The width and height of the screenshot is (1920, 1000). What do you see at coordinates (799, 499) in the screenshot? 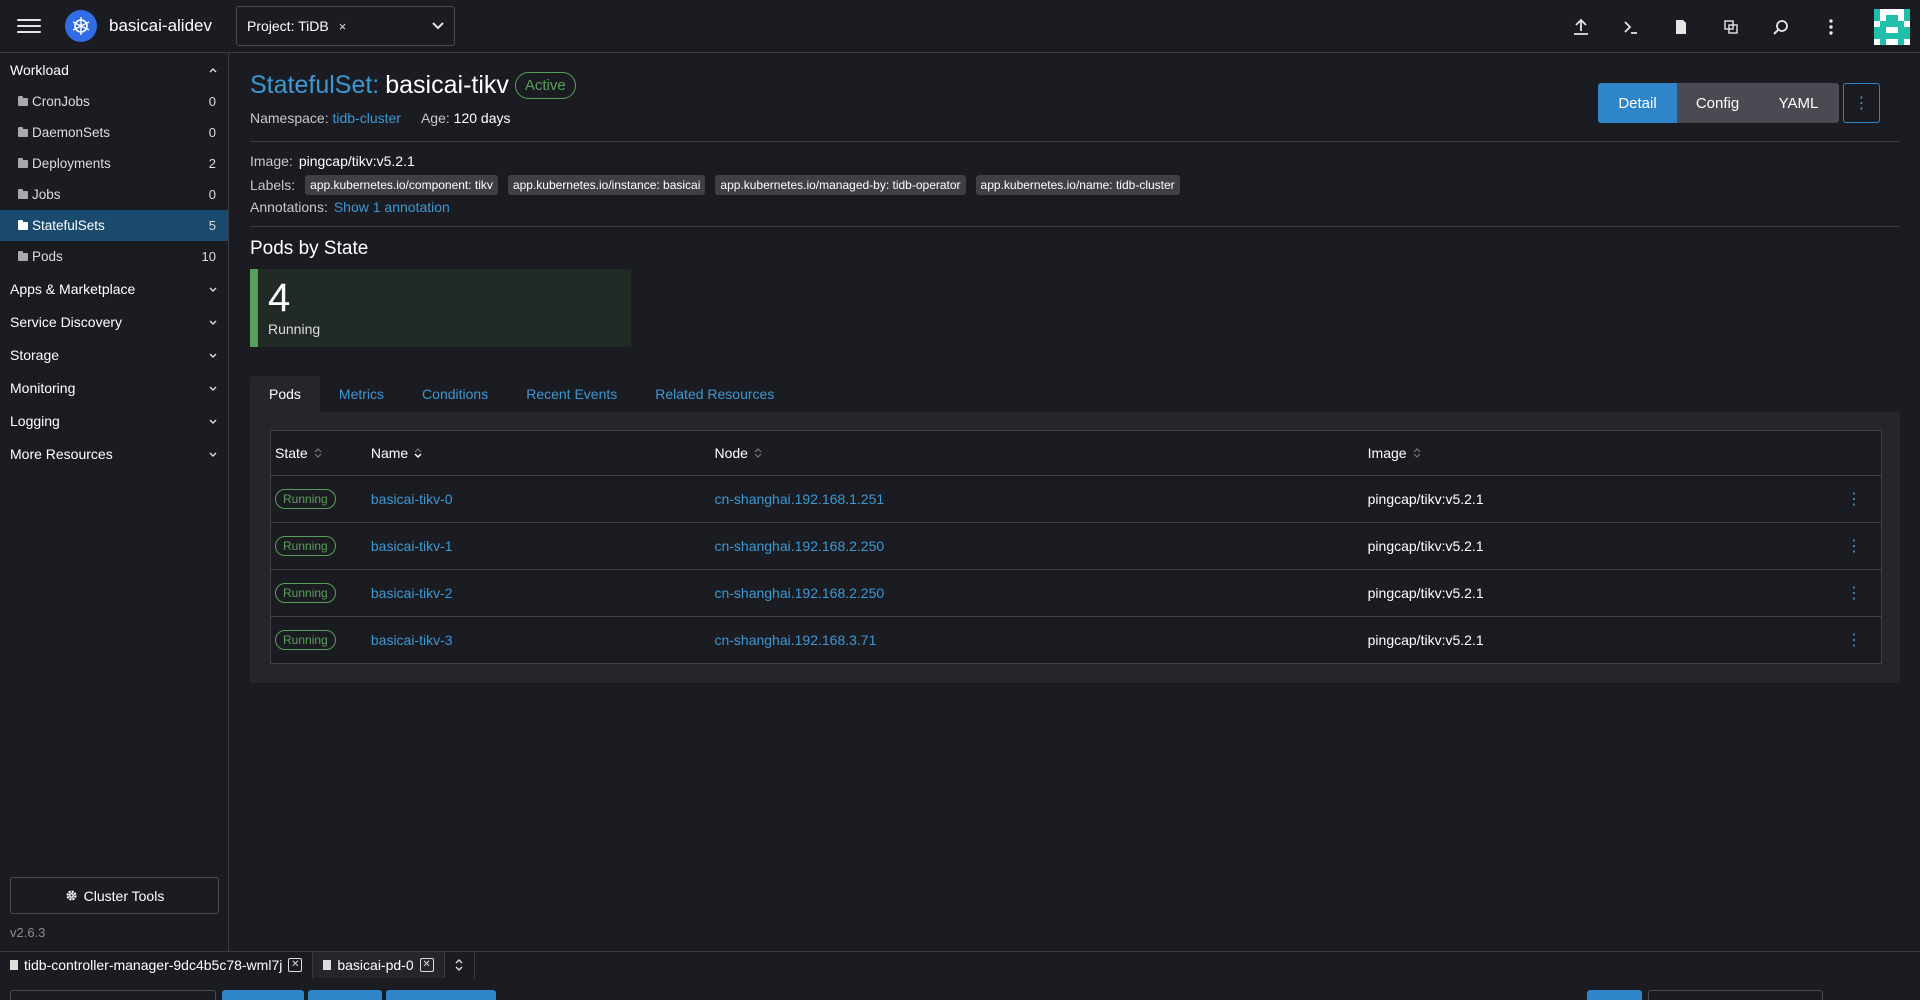
I see `node-link: cn-shanghai.192.168.1.251` at bounding box center [799, 499].